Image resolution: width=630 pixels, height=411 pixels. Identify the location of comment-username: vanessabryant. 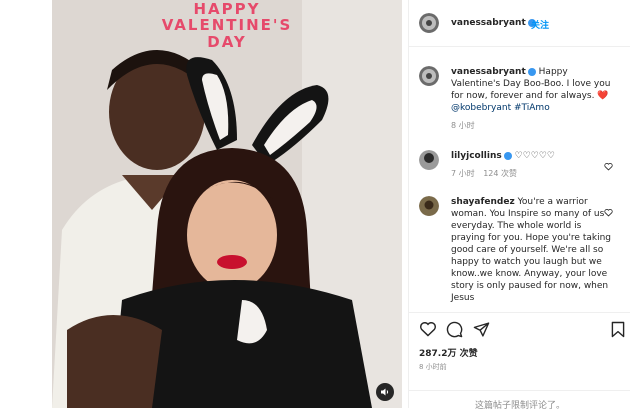
(493, 72).